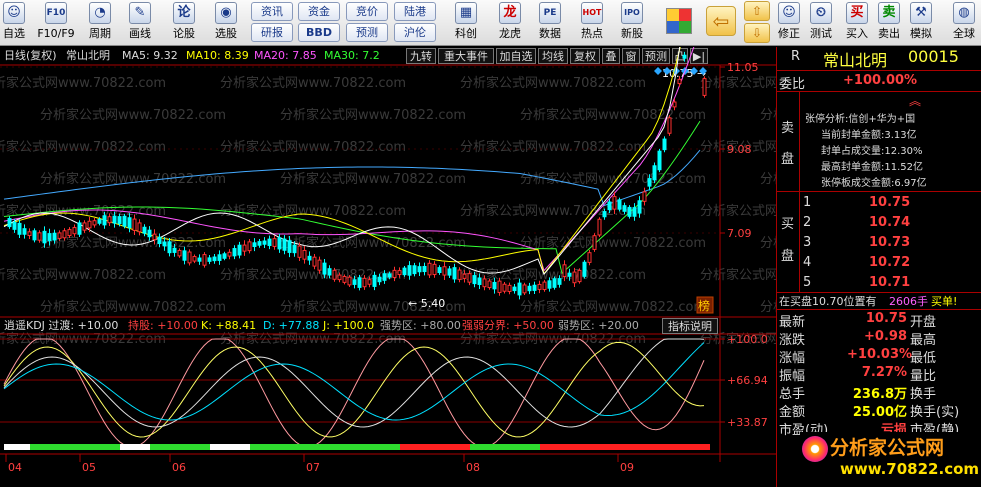 This screenshot has width=981, height=487. I want to click on kdj-j: J: +100.0, so click(349, 325).